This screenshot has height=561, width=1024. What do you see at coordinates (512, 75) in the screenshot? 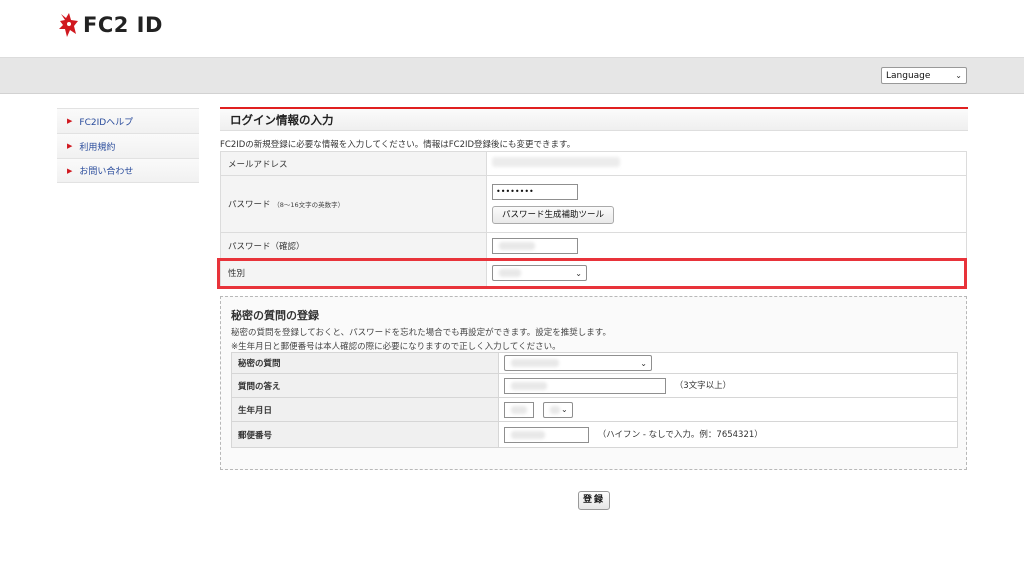
I see `language-bar: Language ⌄` at bounding box center [512, 75].